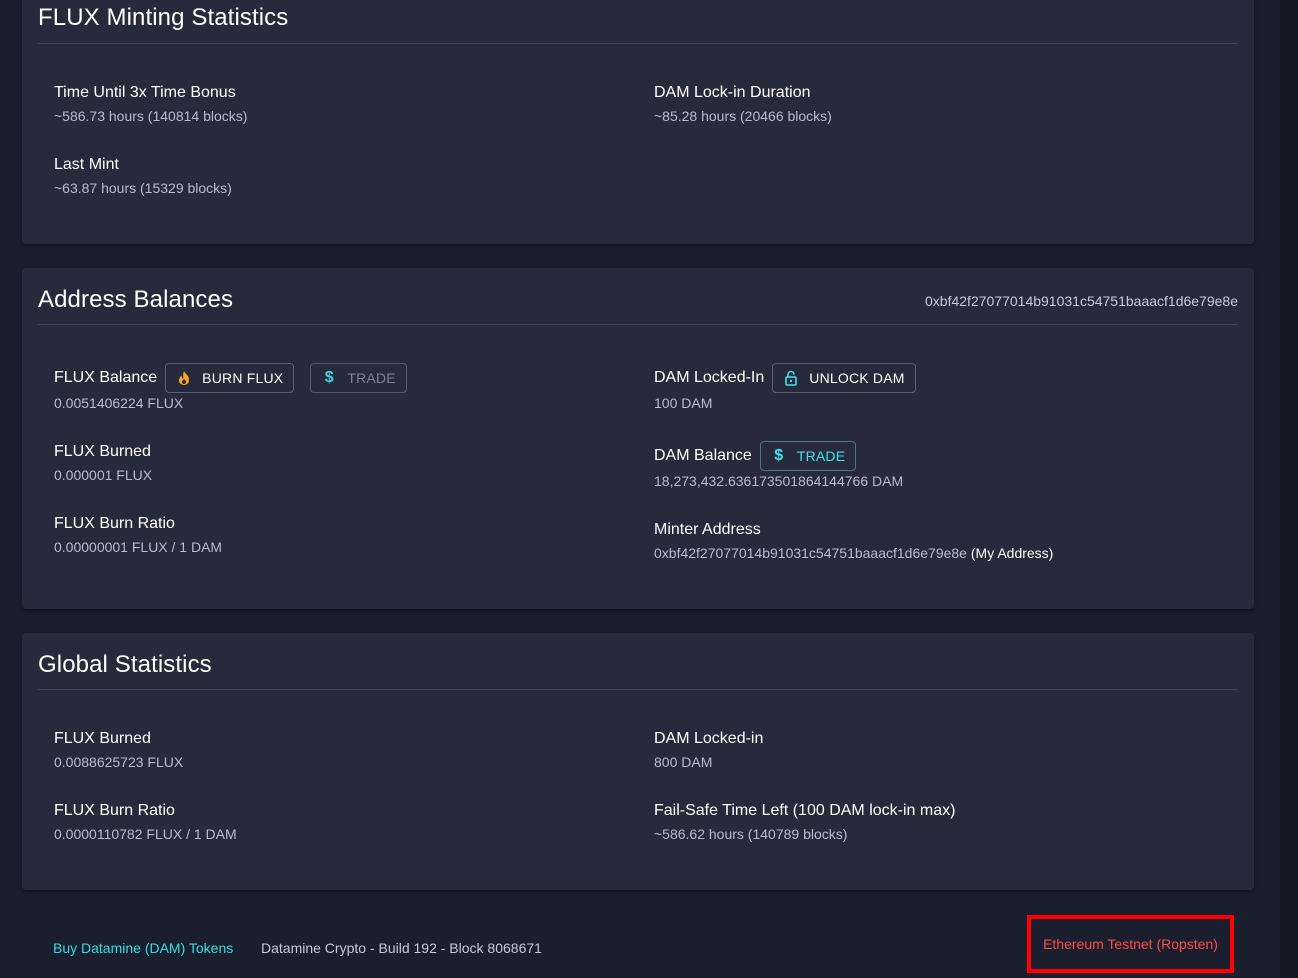  I want to click on global-flux-burned-label: FLUX Burned, so click(102, 738).